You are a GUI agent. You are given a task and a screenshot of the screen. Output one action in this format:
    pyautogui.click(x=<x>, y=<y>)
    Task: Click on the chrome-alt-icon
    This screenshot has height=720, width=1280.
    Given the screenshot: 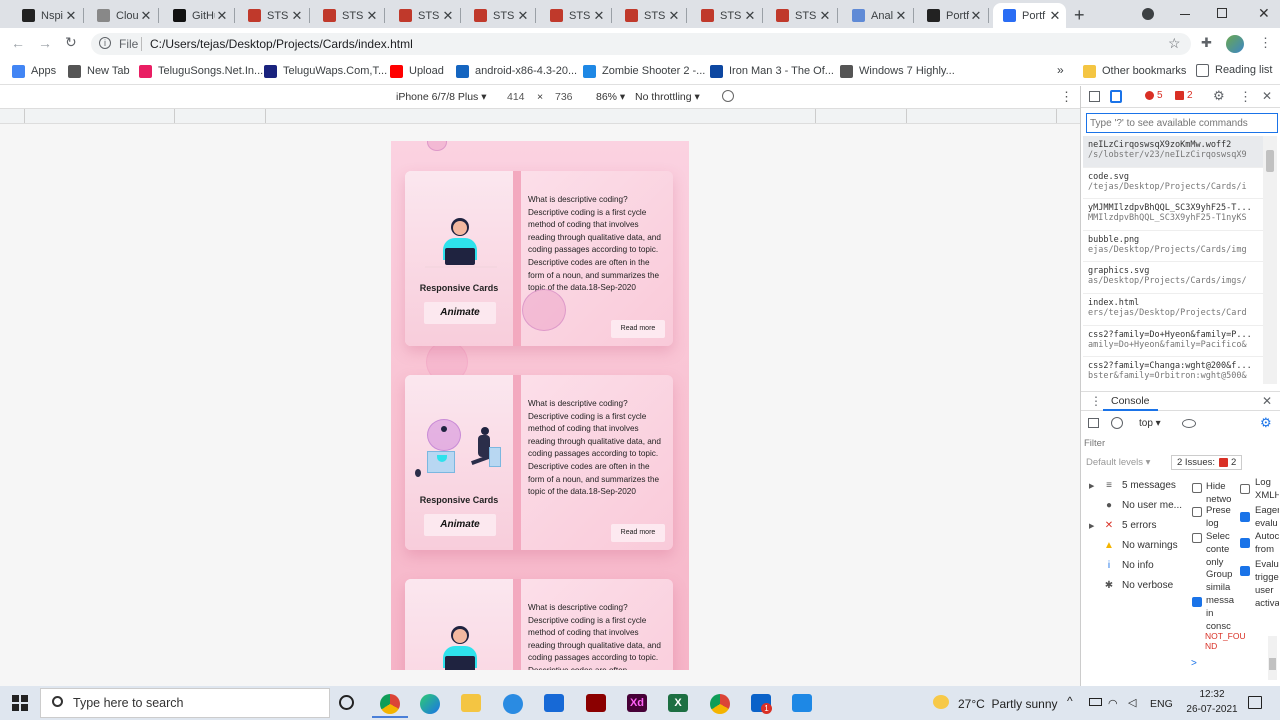 What is the action you would take?
    pyautogui.click(x=720, y=704)
    